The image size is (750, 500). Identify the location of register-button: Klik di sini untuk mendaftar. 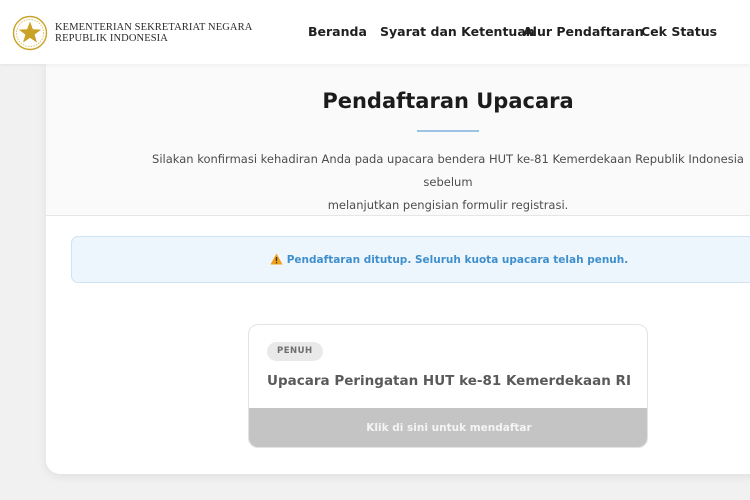
(448, 427).